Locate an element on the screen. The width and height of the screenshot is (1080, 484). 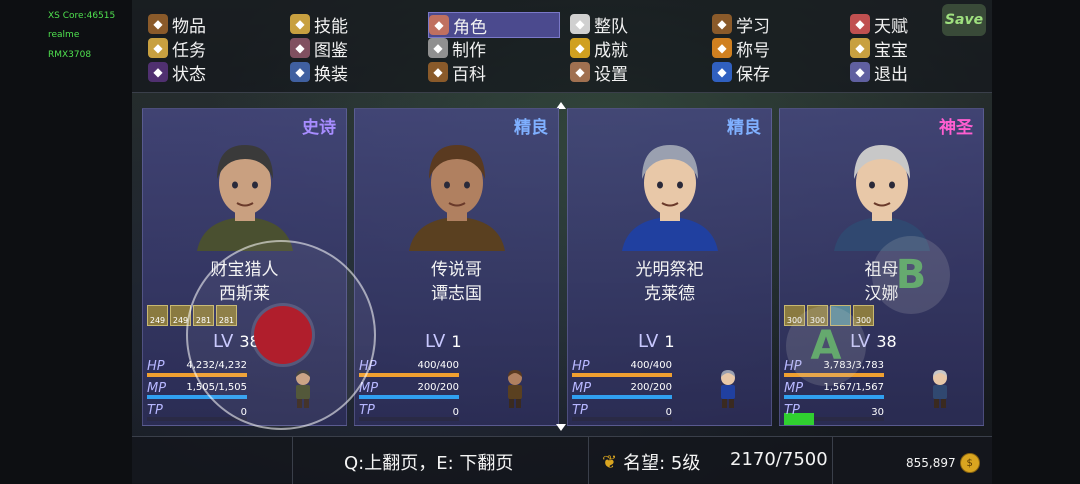
trophy-icon: ◆ is located at coordinates (580, 48).